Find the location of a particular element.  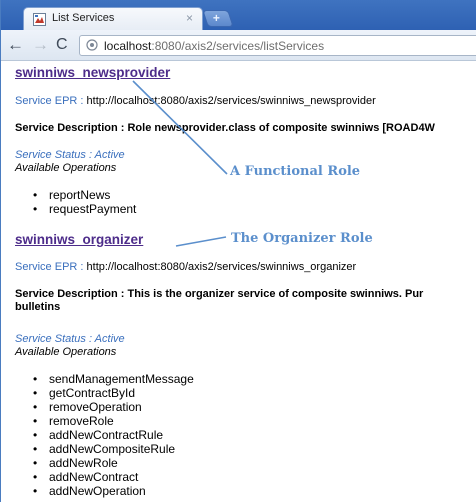

operations-list: reportNews requestPayment is located at coordinates (73, 202).